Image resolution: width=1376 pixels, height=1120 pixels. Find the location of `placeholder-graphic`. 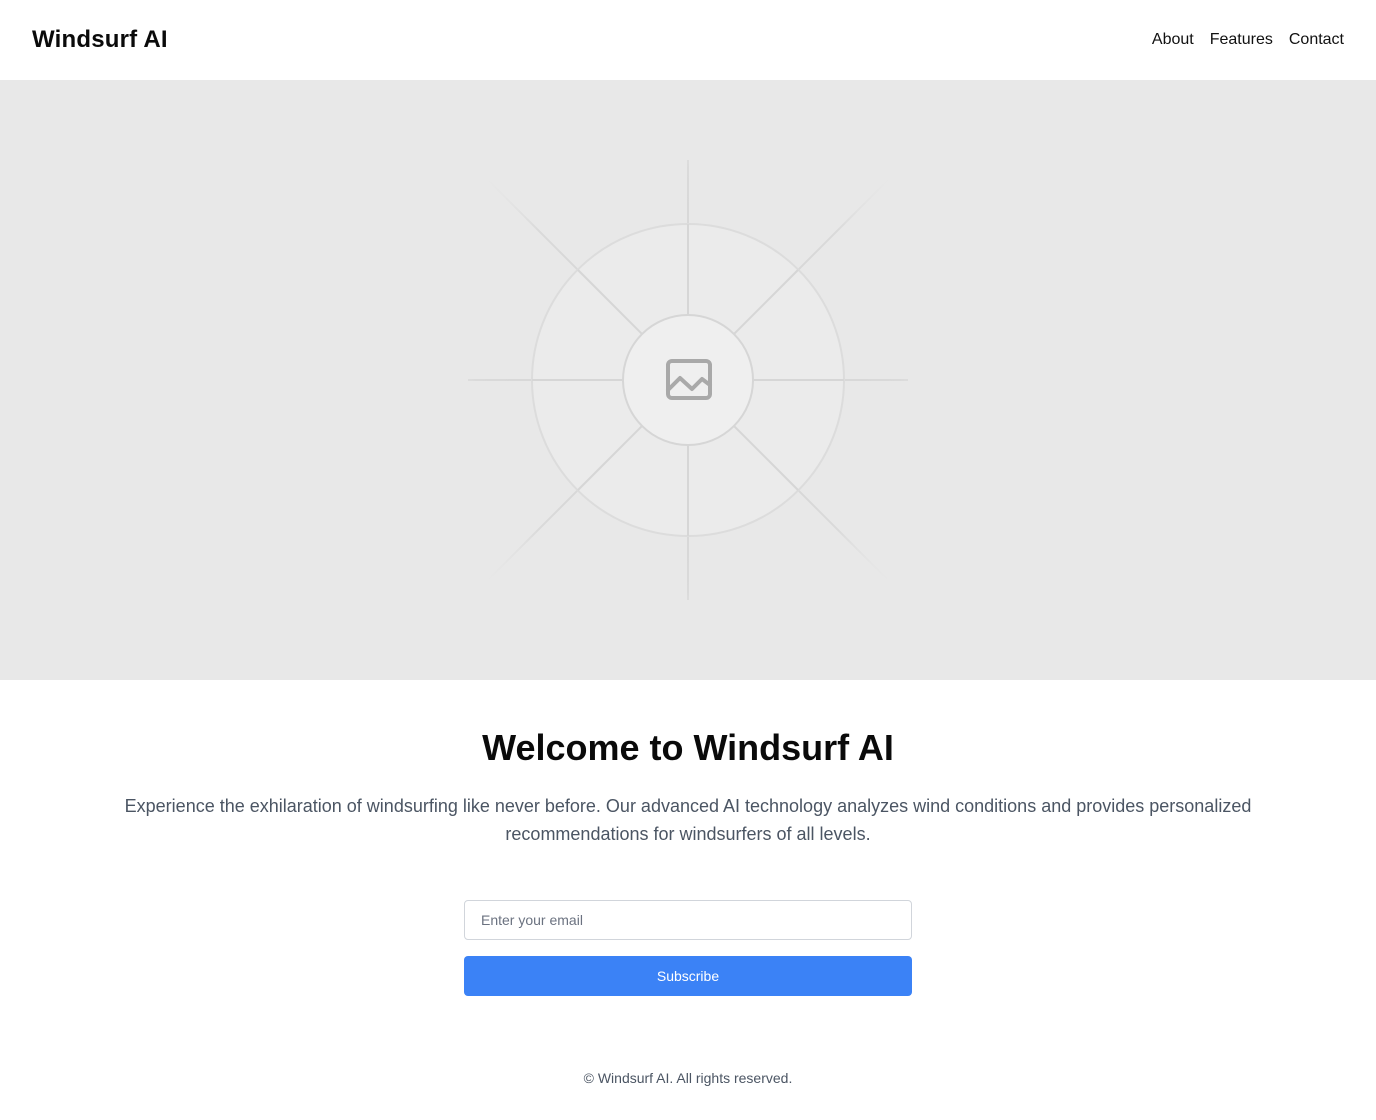

placeholder-graphic is located at coordinates (688, 380).